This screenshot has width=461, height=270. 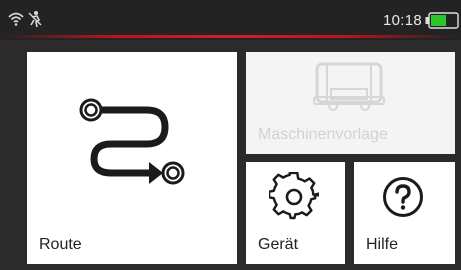 What do you see at coordinates (278, 244) in the screenshot?
I see `device-label: Gerät` at bounding box center [278, 244].